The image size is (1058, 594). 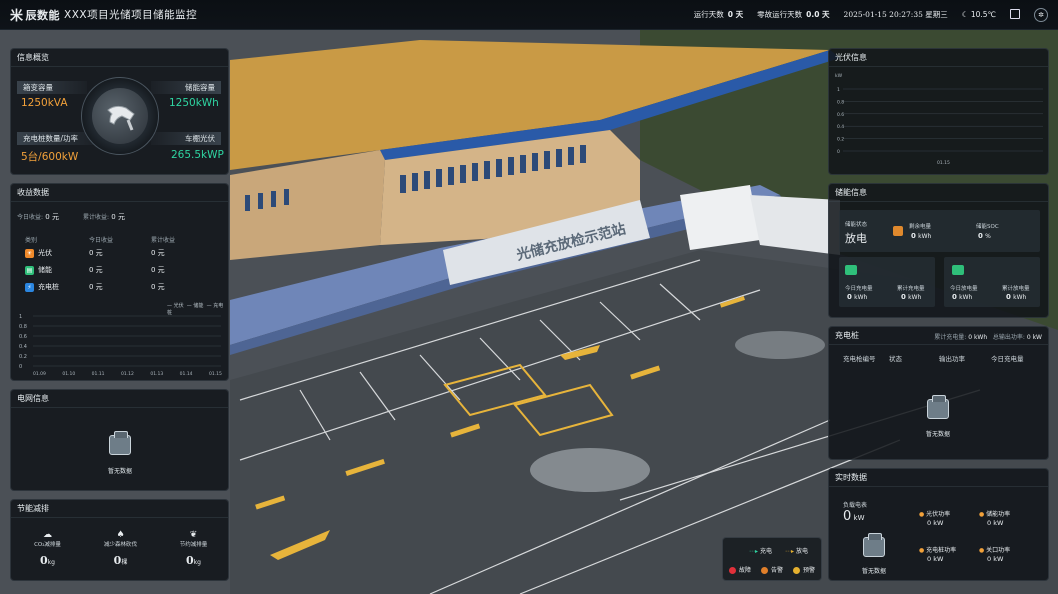 What do you see at coordinates (119, 58) in the screenshot?
I see `overview-title: 信息概览` at bounding box center [119, 58].